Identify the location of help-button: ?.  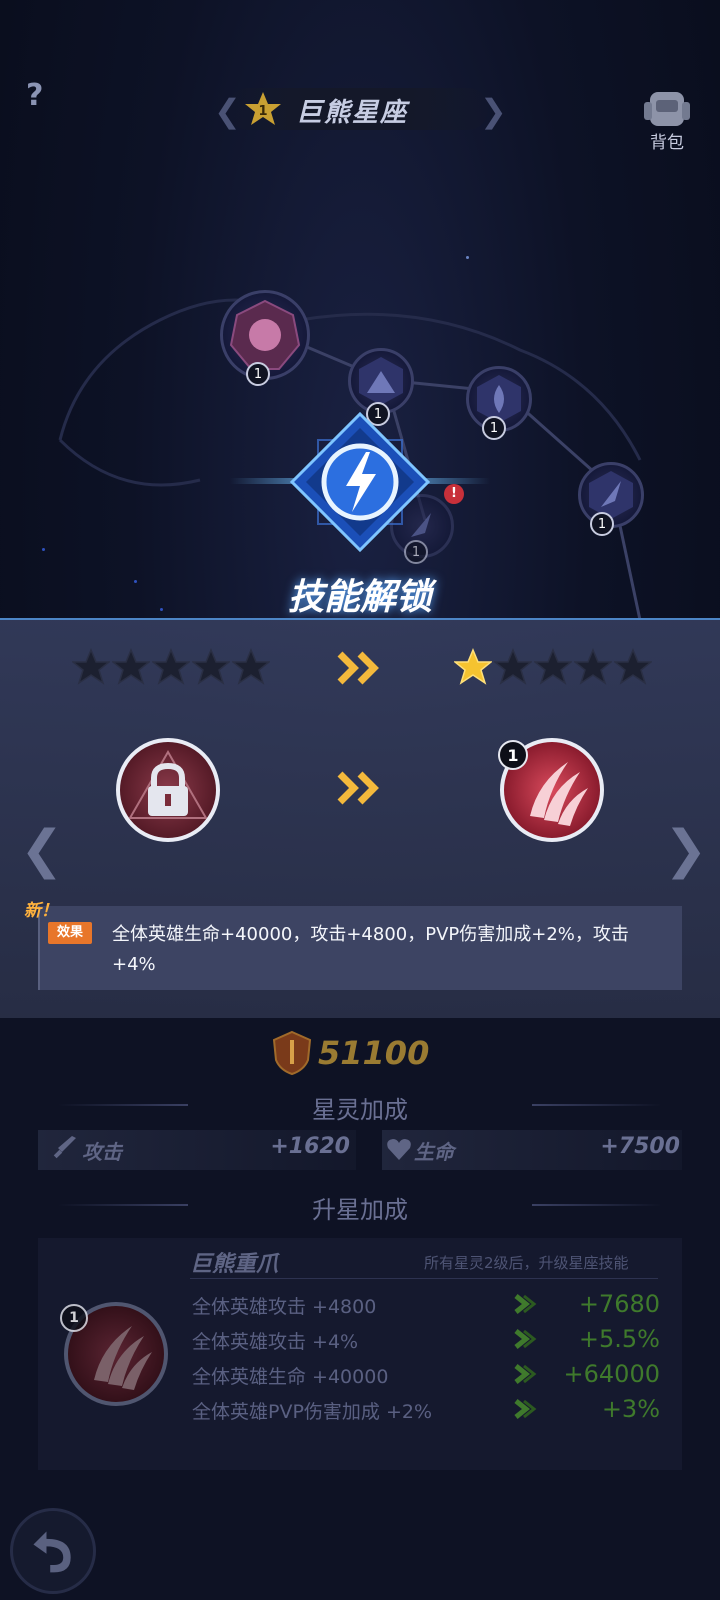
(34, 95).